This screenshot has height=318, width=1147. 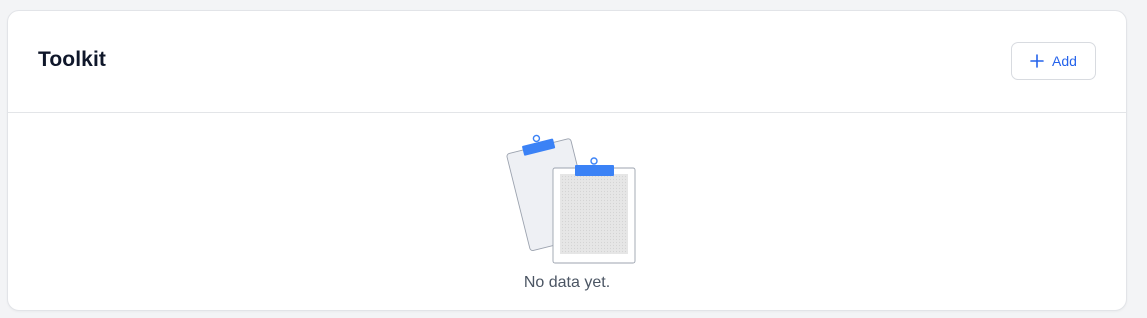 What do you see at coordinates (72, 59) in the screenshot?
I see `card-title: Toolkit` at bounding box center [72, 59].